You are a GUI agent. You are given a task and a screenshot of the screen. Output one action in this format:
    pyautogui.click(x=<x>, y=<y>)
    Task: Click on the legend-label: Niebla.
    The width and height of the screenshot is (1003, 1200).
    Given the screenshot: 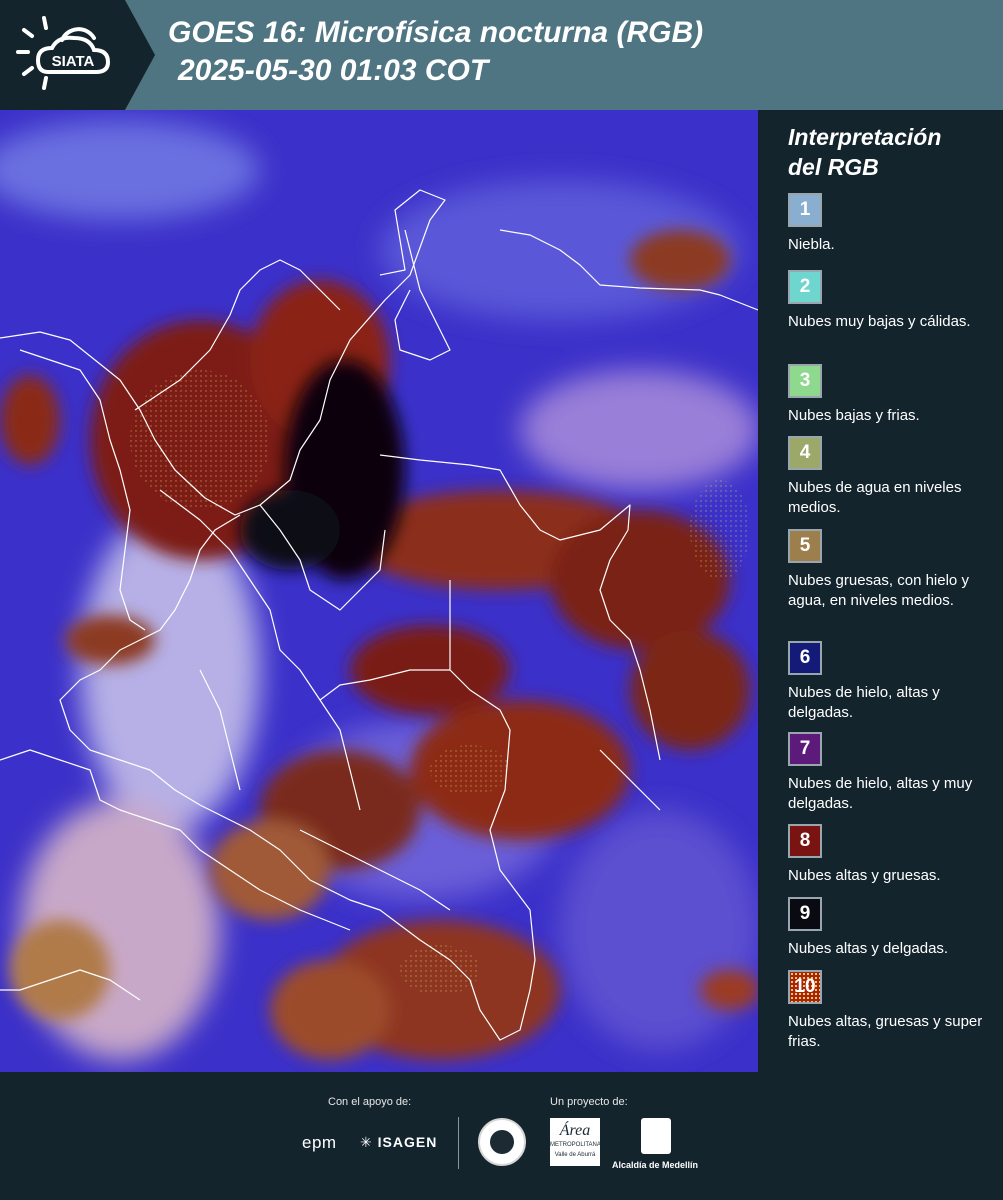 What is the action you would take?
    pyautogui.click(x=811, y=244)
    